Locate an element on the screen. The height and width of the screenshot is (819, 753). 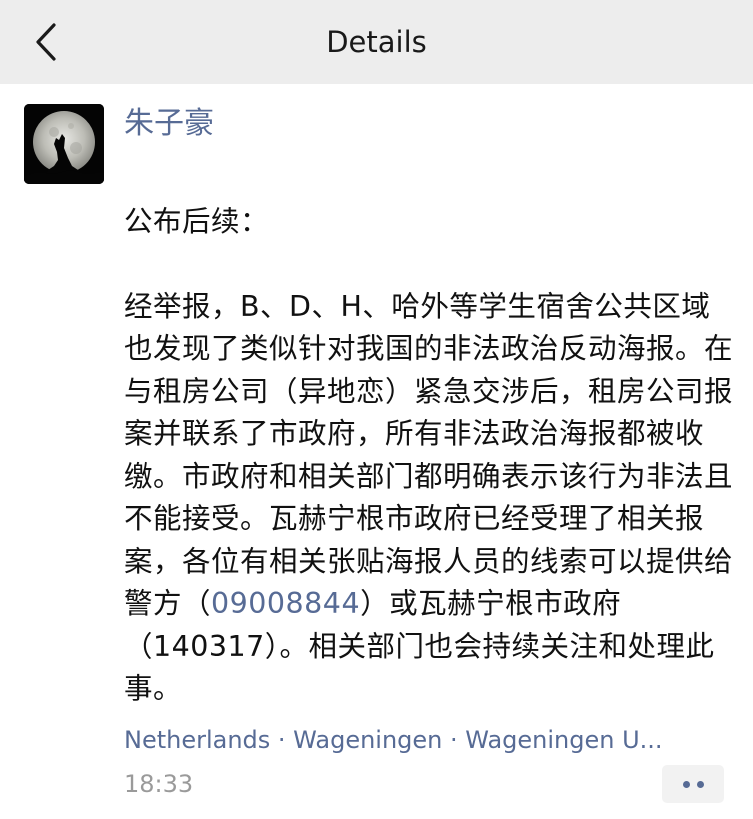
author-name: 朱子豪 is located at coordinates (169, 124).